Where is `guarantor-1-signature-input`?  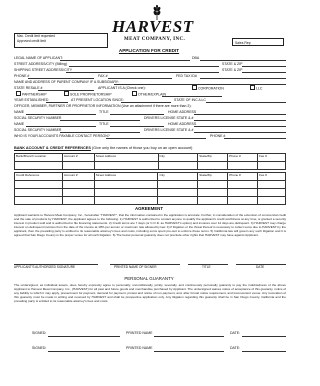
guarantor-1-signature-input is located at coordinates (84, 336).